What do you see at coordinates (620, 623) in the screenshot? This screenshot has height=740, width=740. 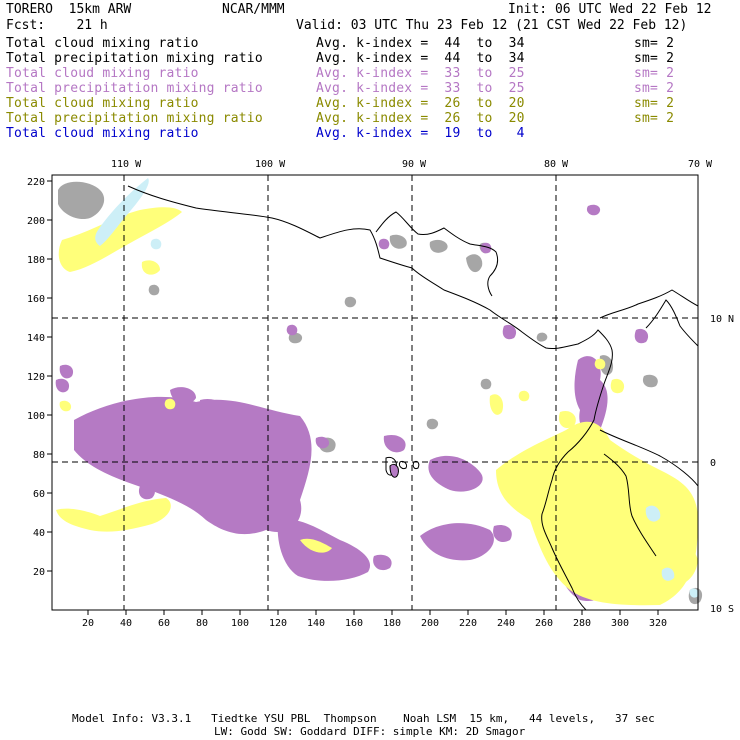 I see `bottom-tick-label: 300` at bounding box center [620, 623].